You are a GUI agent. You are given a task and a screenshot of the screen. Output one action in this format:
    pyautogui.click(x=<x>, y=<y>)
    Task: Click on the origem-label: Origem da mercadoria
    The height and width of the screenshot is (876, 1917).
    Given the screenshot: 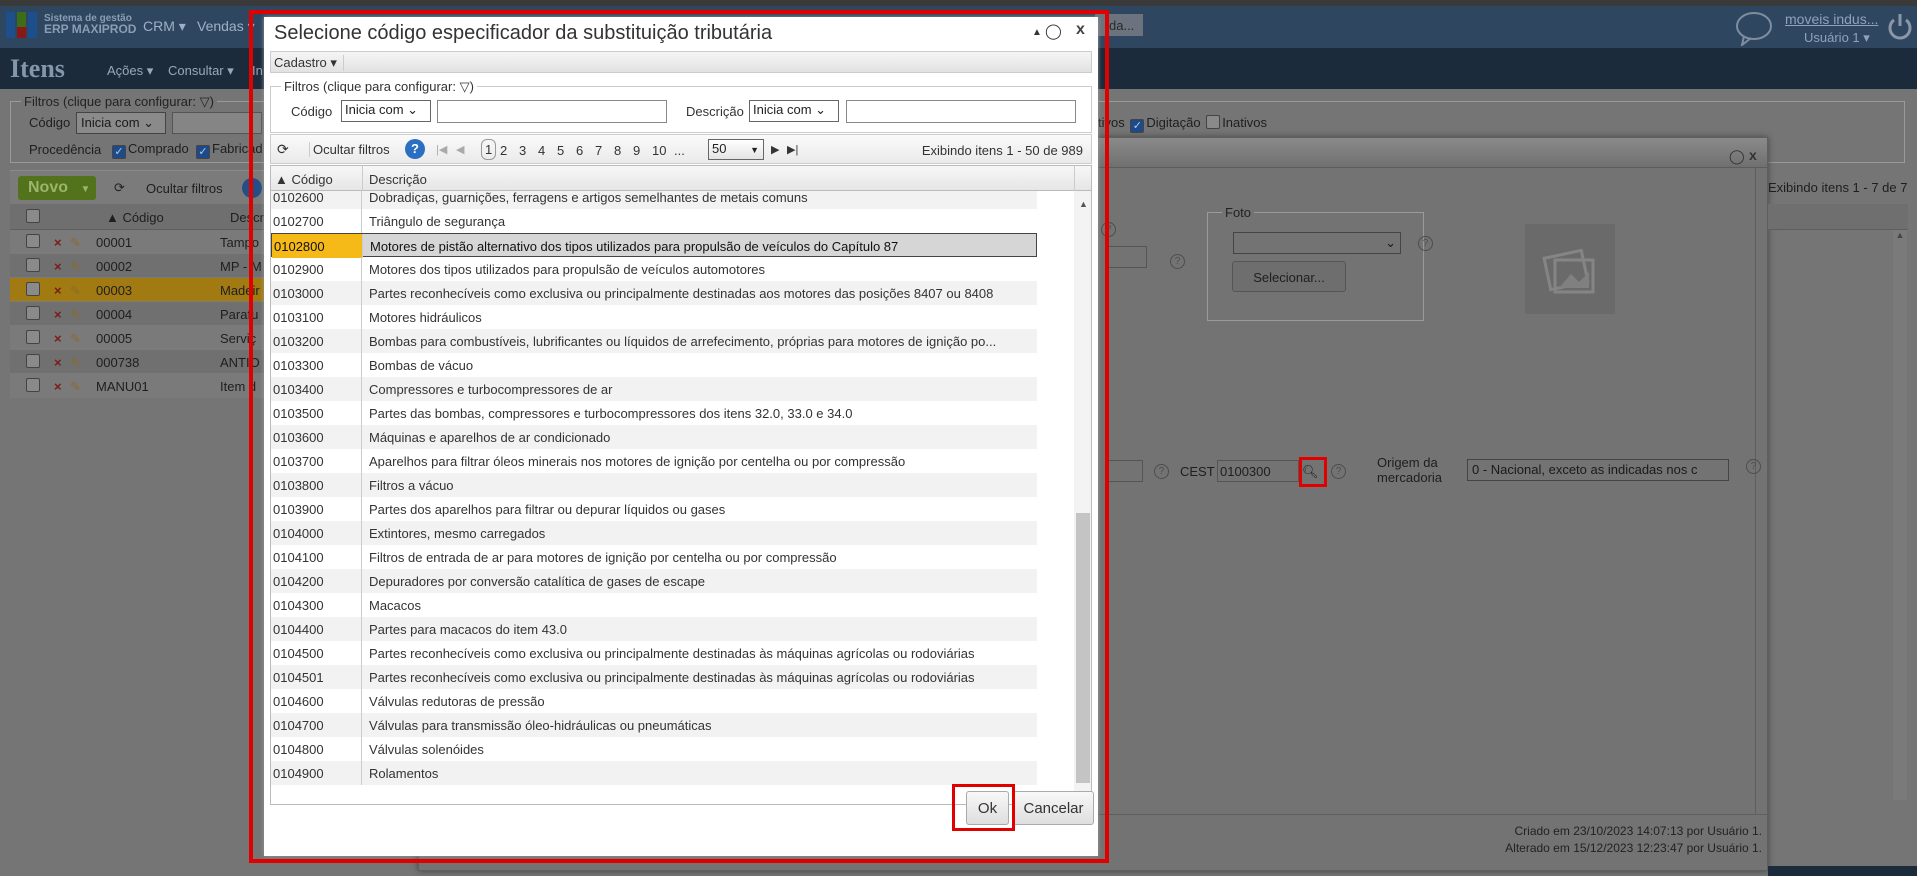 What is the action you would take?
    pyautogui.click(x=1409, y=470)
    